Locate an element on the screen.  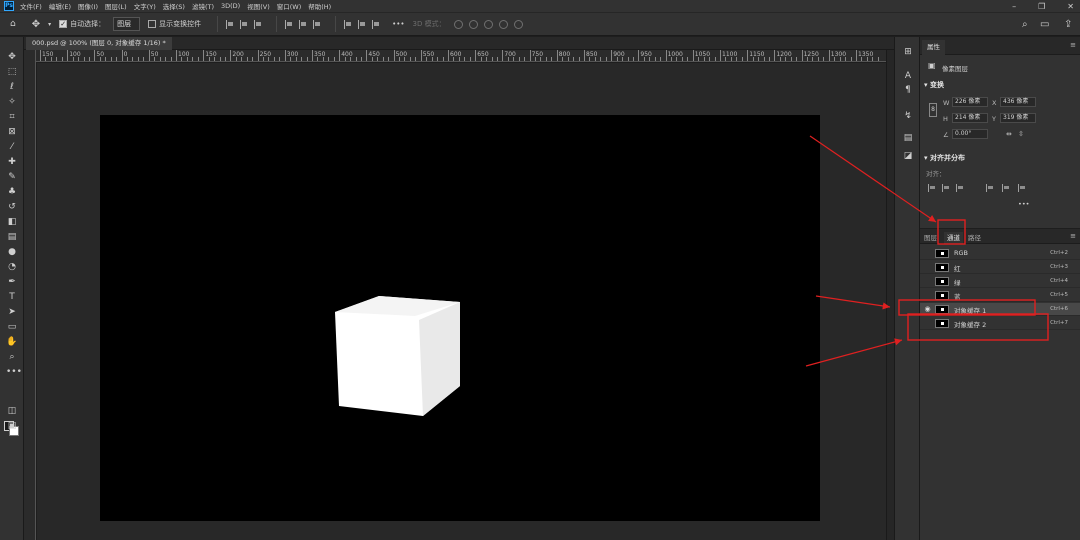
align-bottom-icon is located at coordinates (317, 24).